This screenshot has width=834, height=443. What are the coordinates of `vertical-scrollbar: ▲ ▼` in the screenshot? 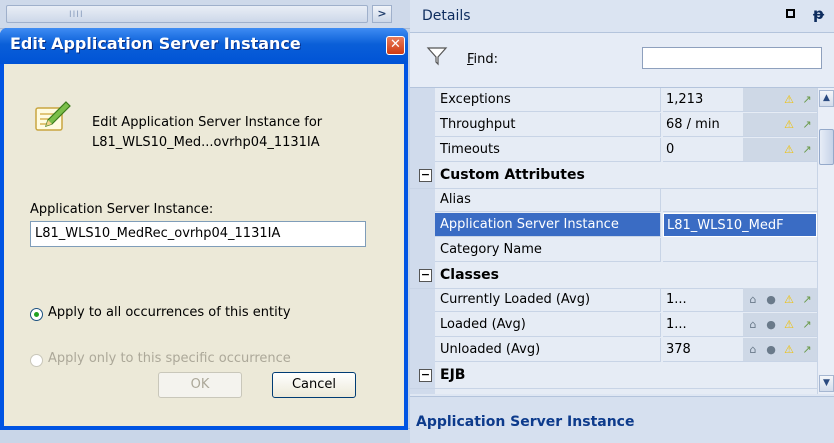 It's located at (825, 241).